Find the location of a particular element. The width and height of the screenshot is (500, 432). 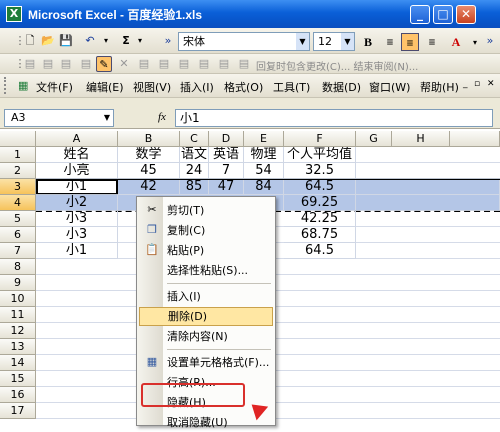

row-header: 13 is located at coordinates (18, 347).